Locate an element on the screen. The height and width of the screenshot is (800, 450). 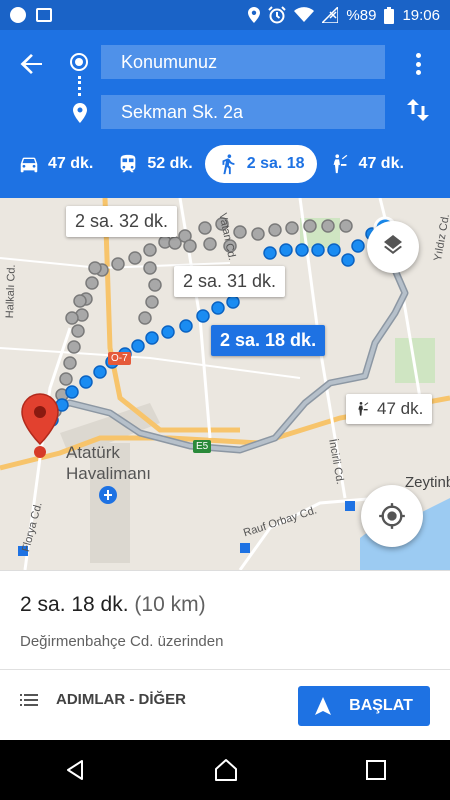
swap-locations-button is located at coordinates (418, 110).